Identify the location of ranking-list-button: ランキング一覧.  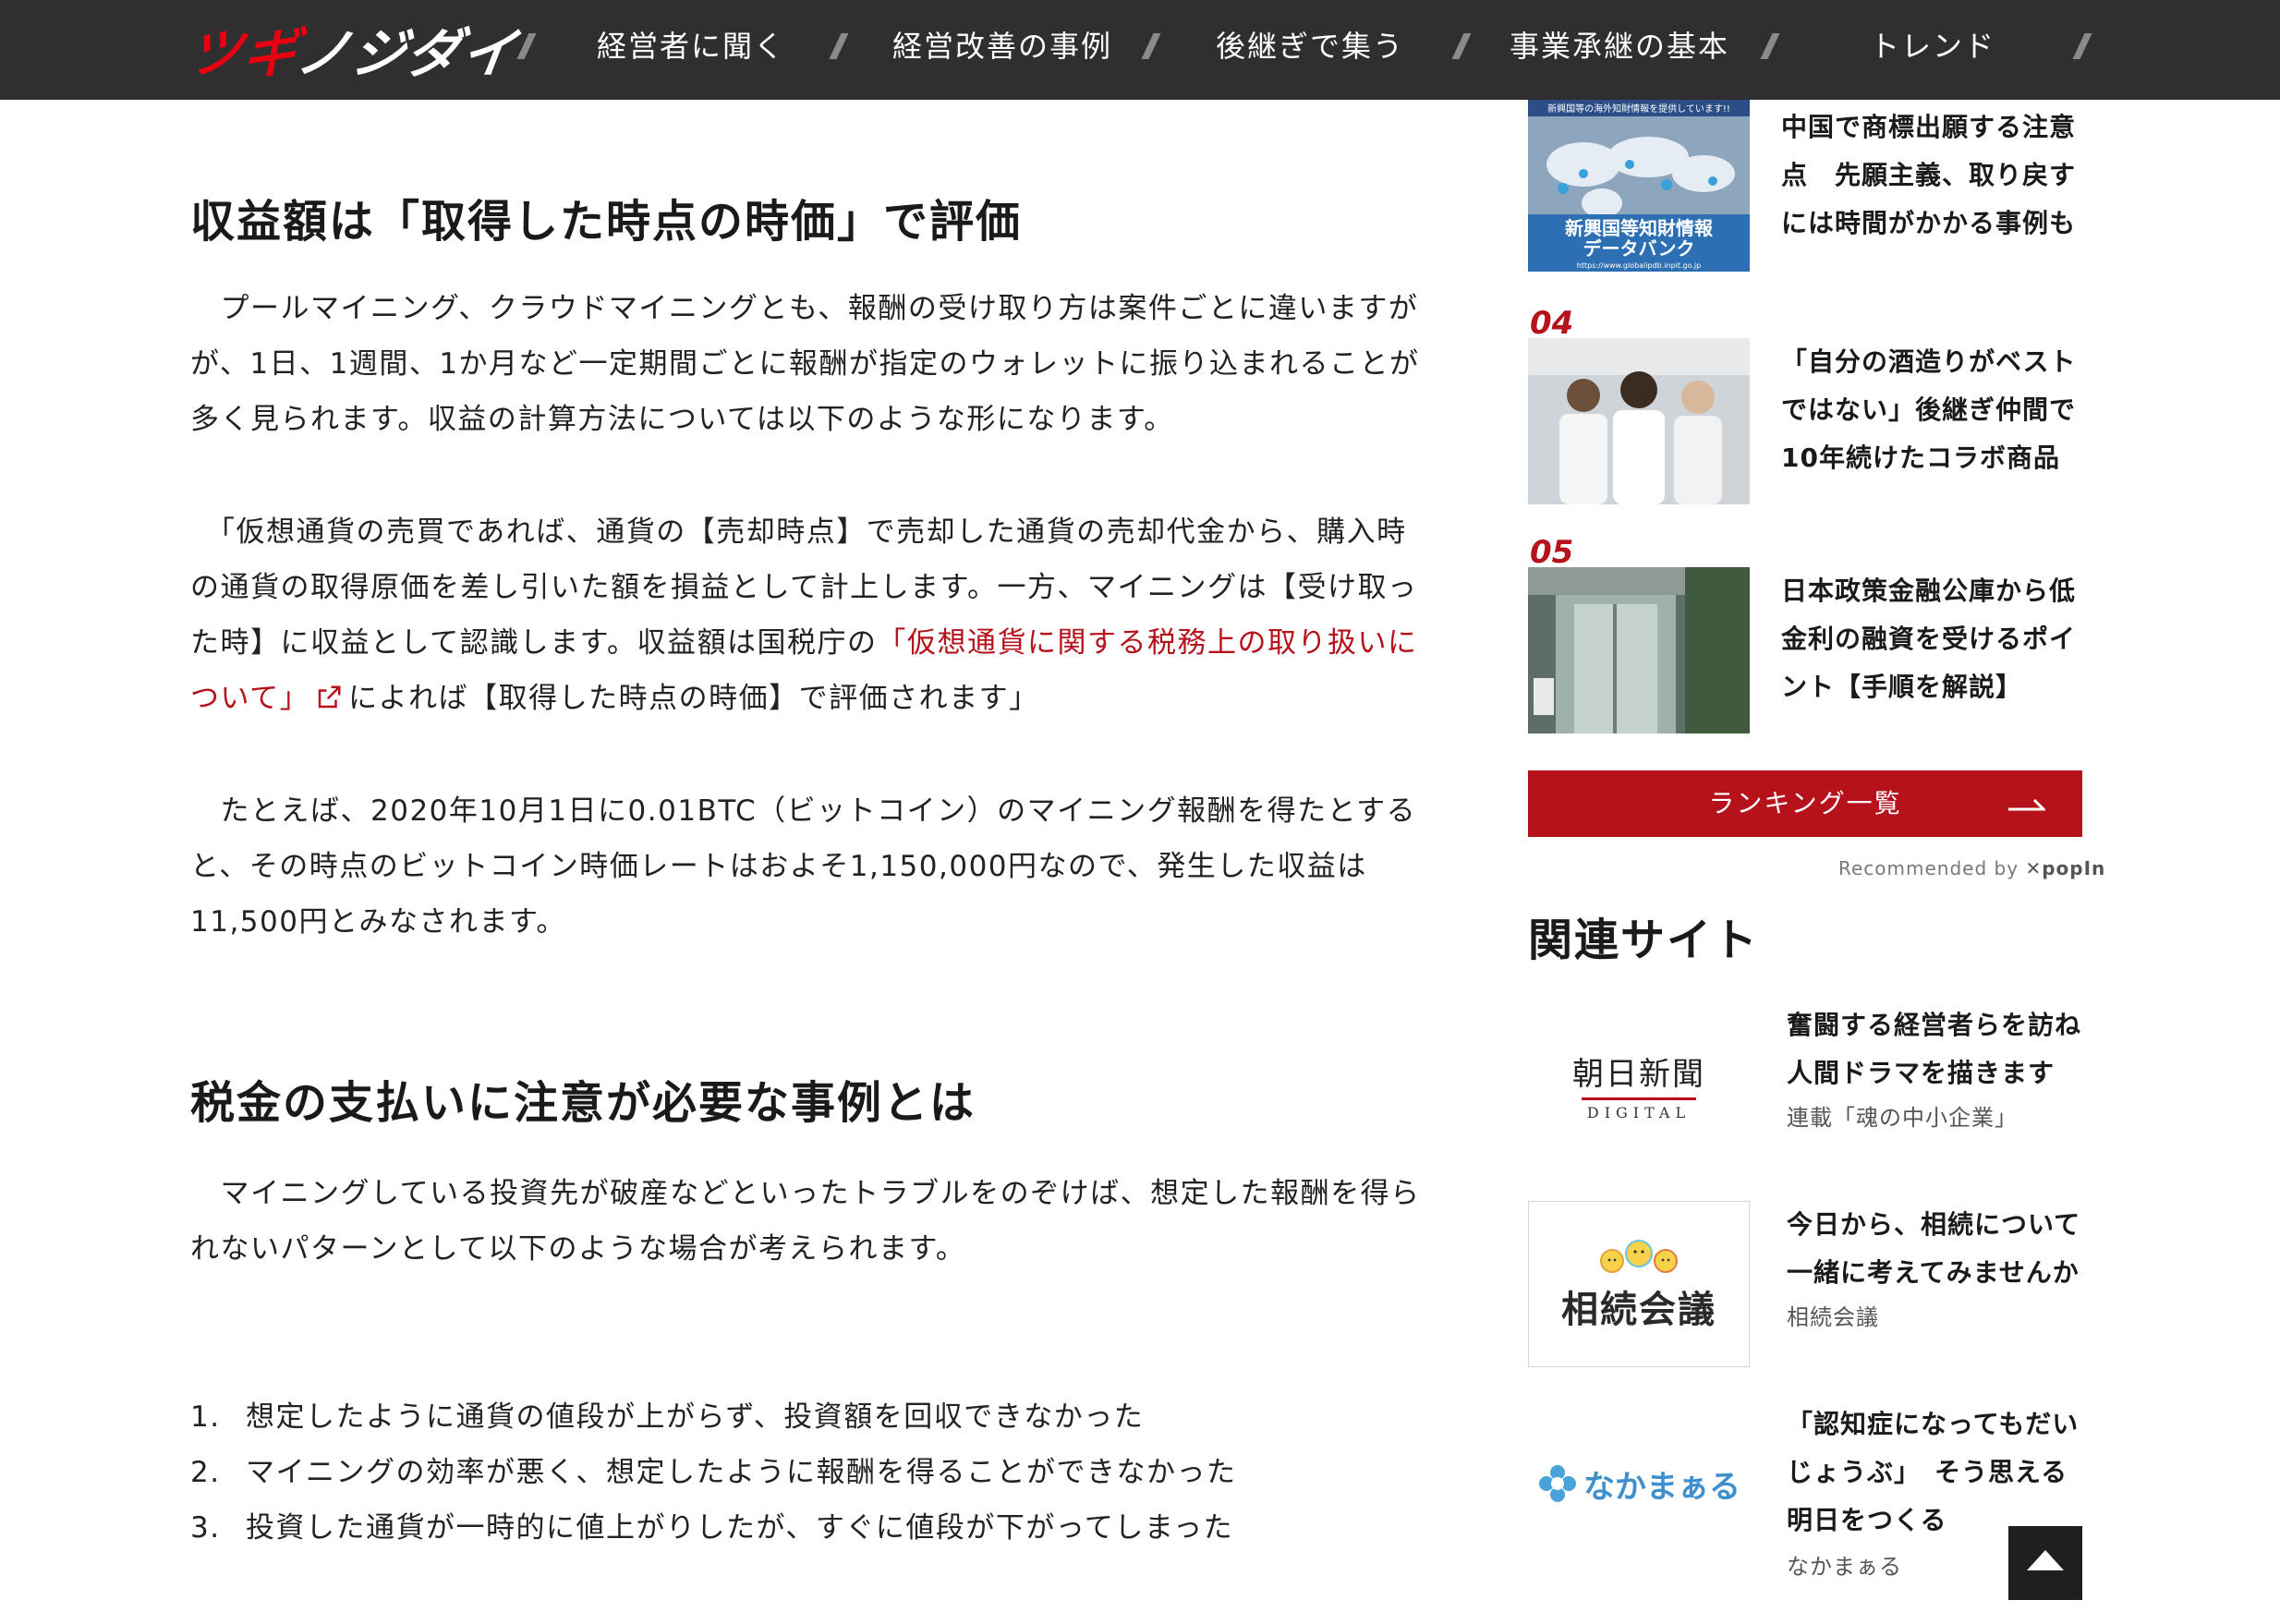
(1805, 803).